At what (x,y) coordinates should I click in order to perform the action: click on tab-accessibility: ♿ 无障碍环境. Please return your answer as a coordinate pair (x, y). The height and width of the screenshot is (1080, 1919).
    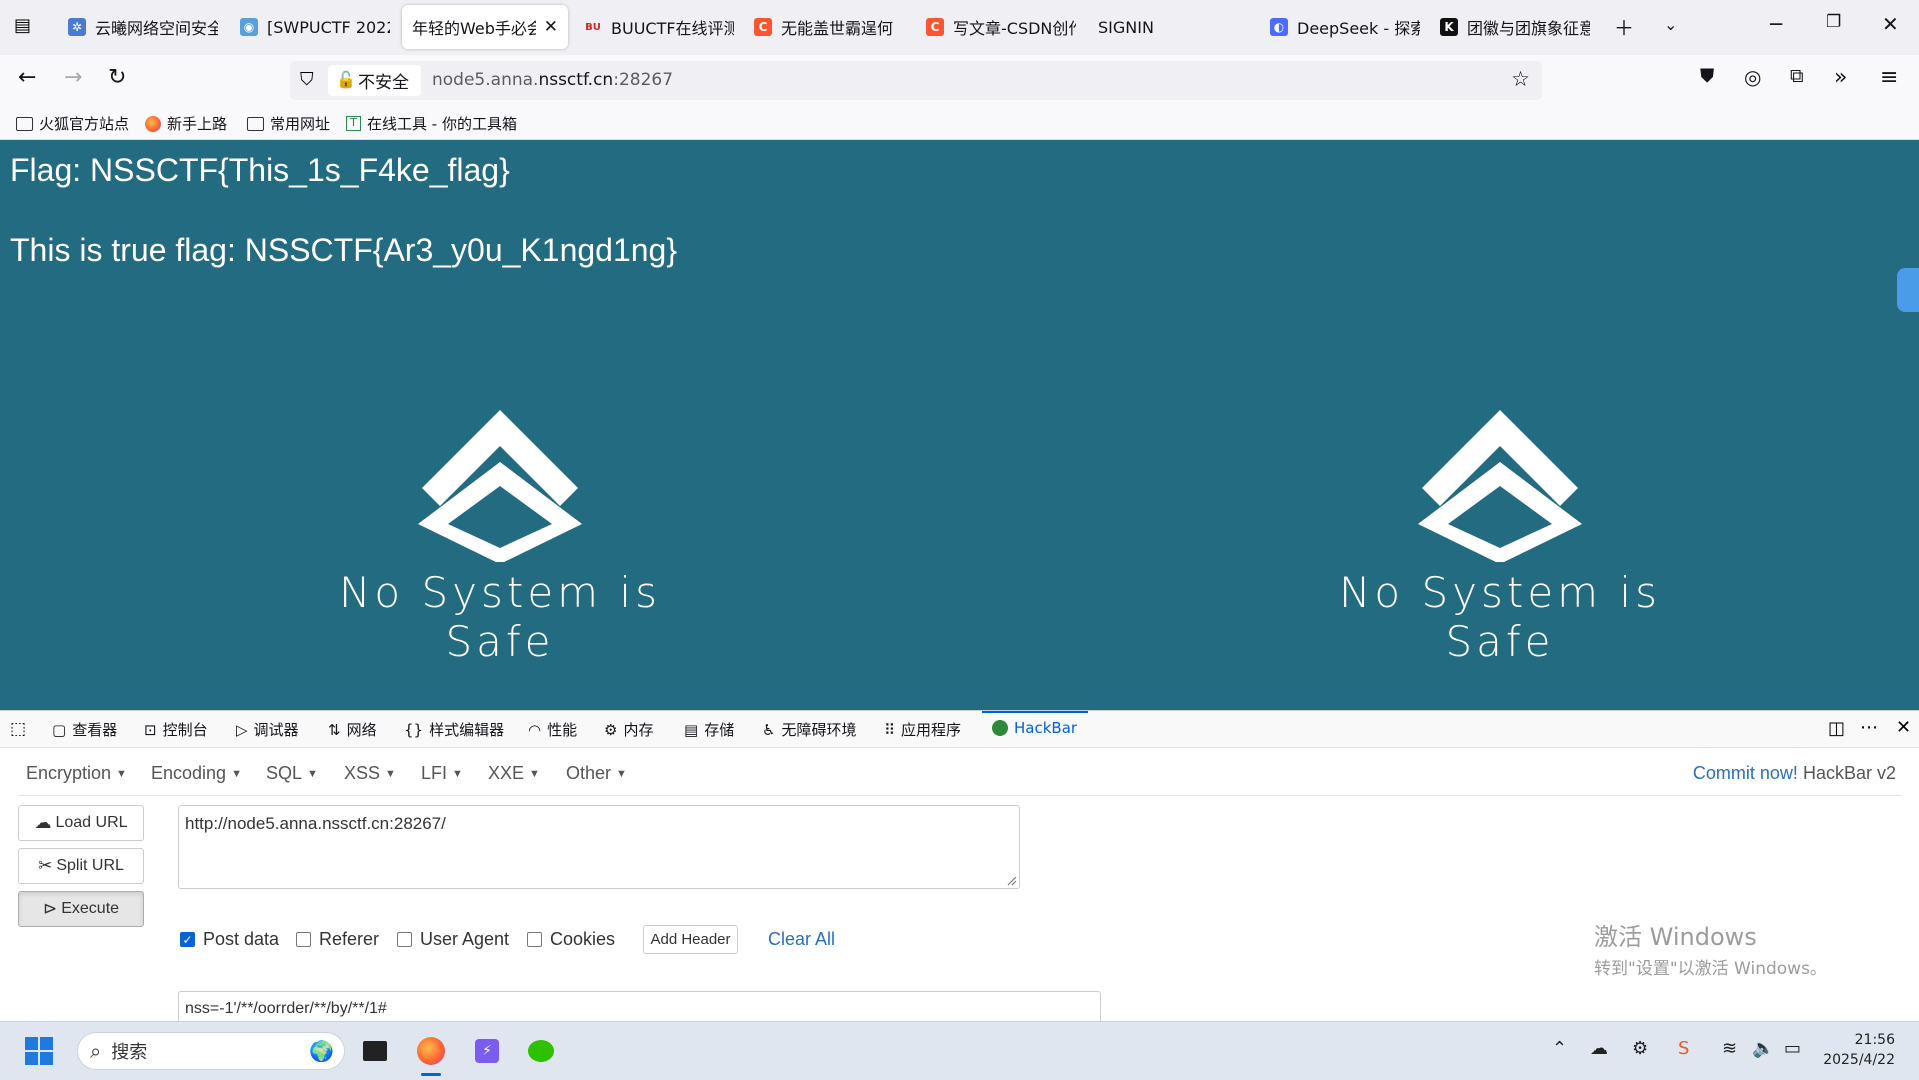
    Looking at the image, I should click on (809, 729).